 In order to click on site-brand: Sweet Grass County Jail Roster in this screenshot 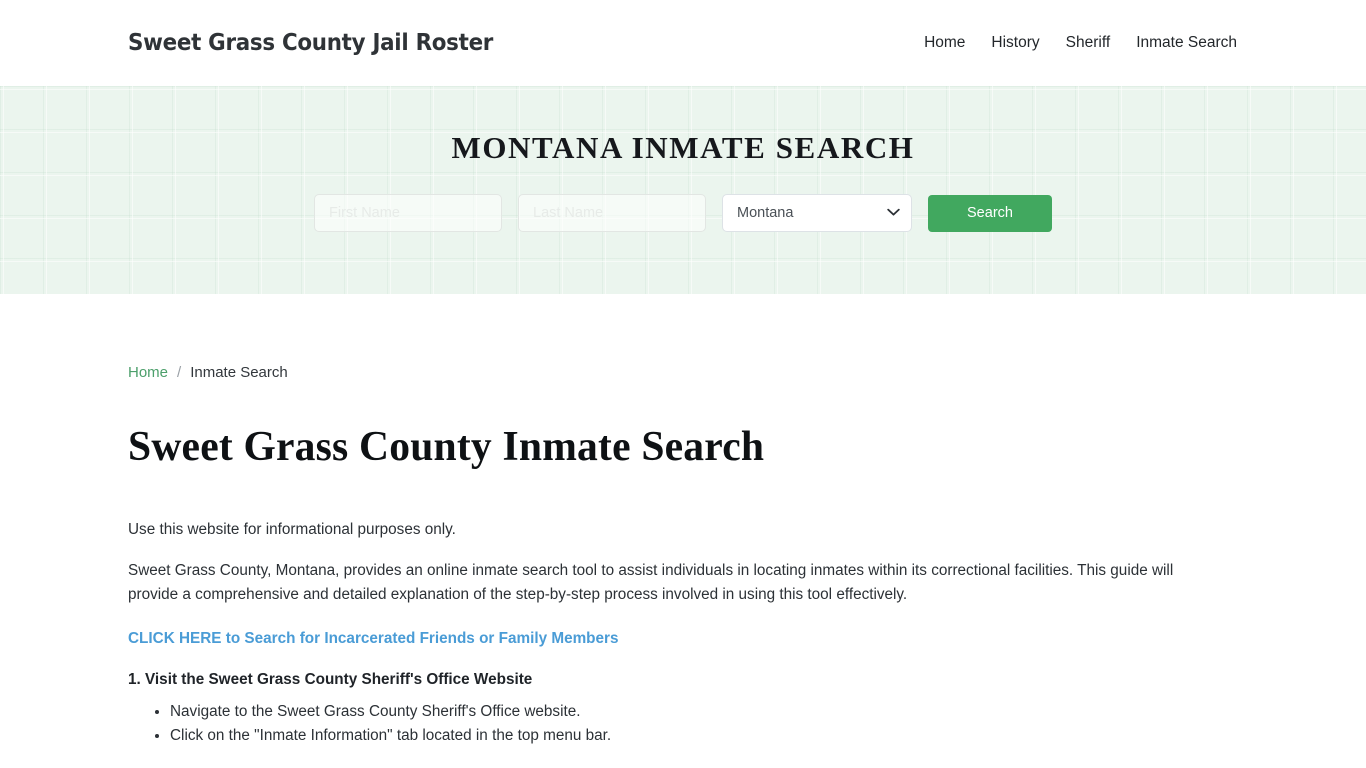, I will do `click(310, 43)`.